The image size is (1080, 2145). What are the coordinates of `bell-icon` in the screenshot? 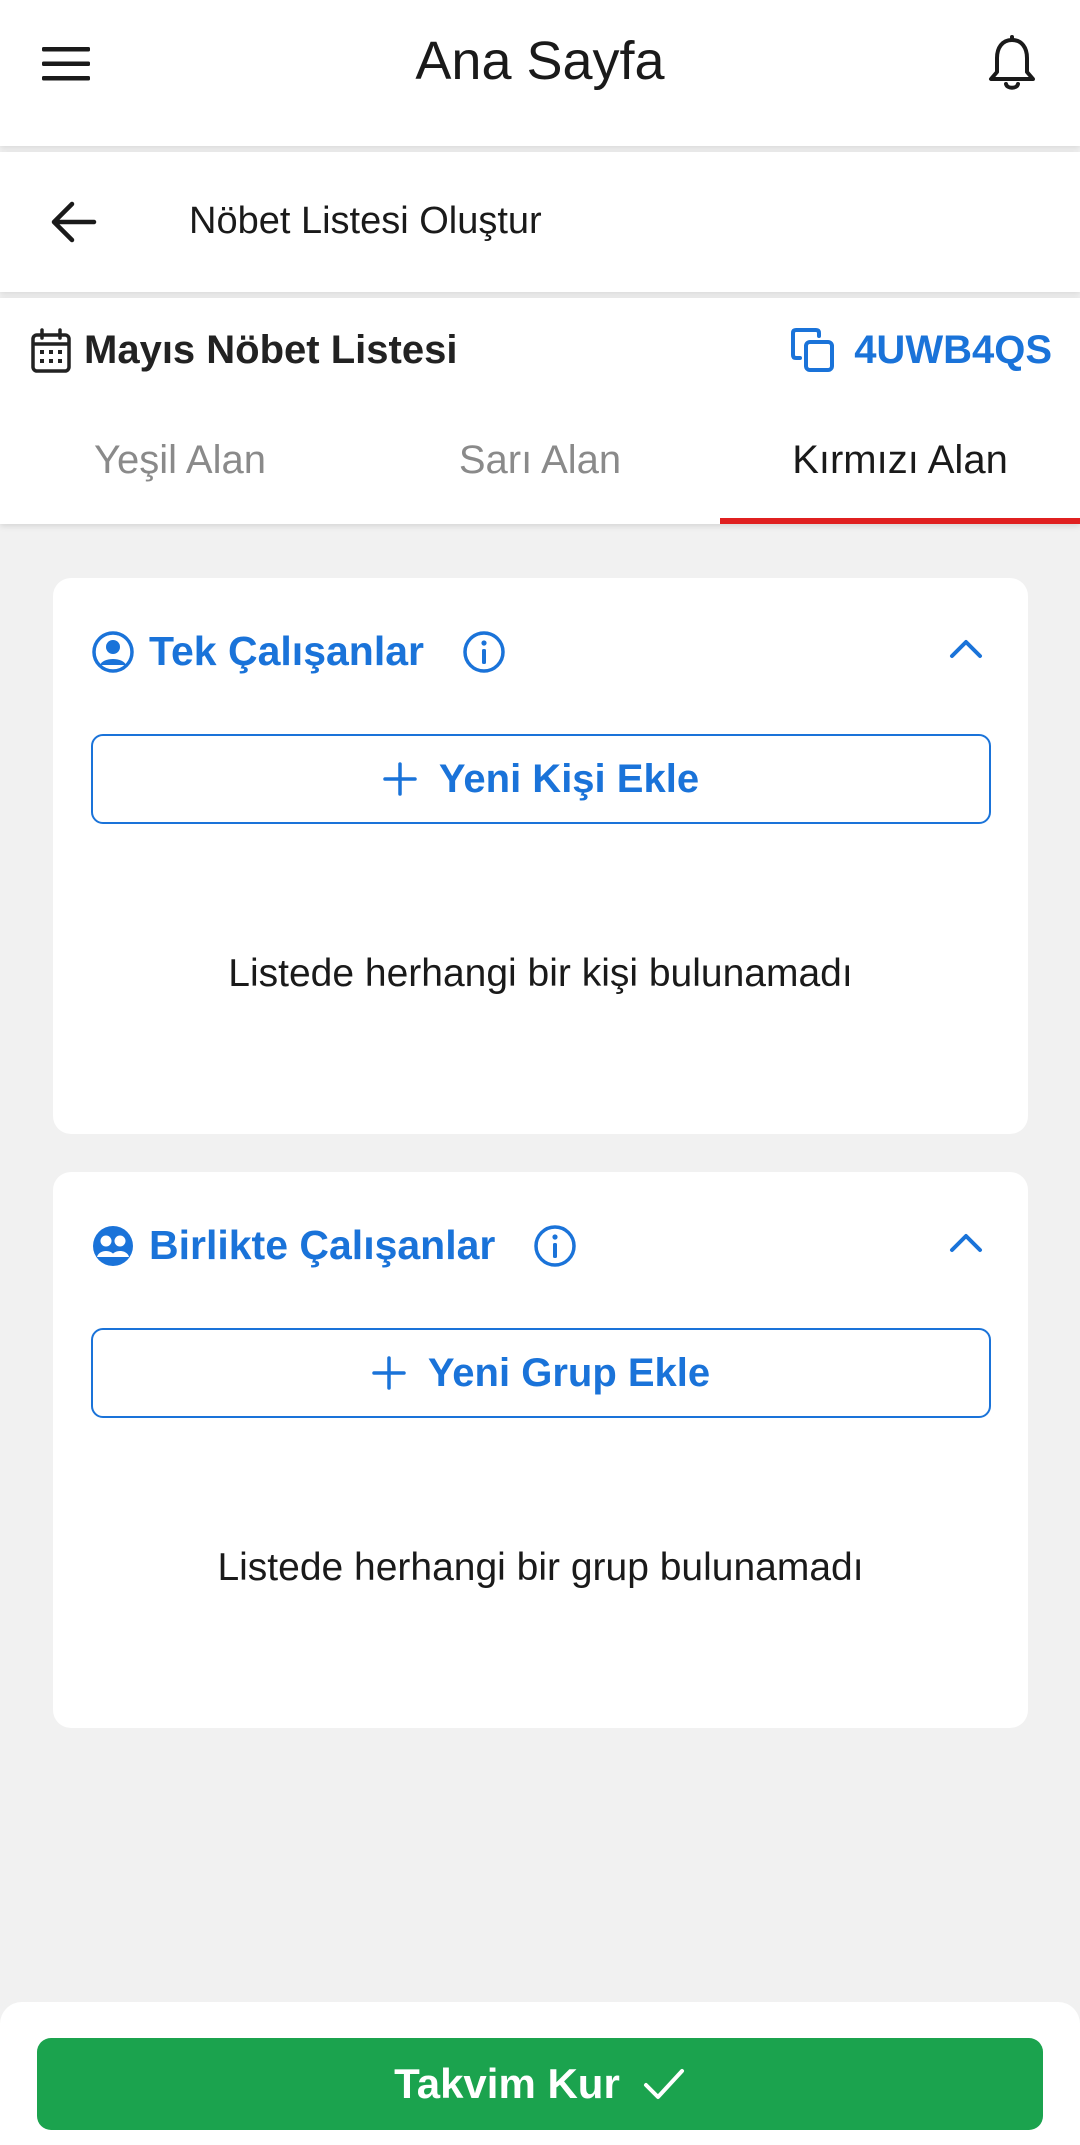 It's located at (1012, 64).